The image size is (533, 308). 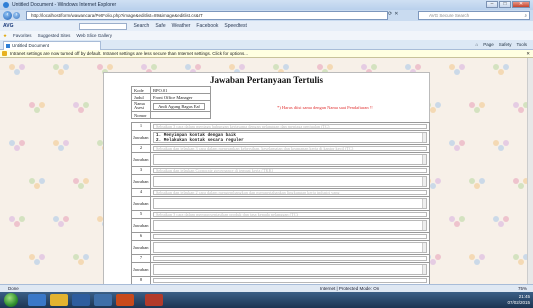 I want to click on meta-value: Front Office Manager, so click(x=180, y=97).